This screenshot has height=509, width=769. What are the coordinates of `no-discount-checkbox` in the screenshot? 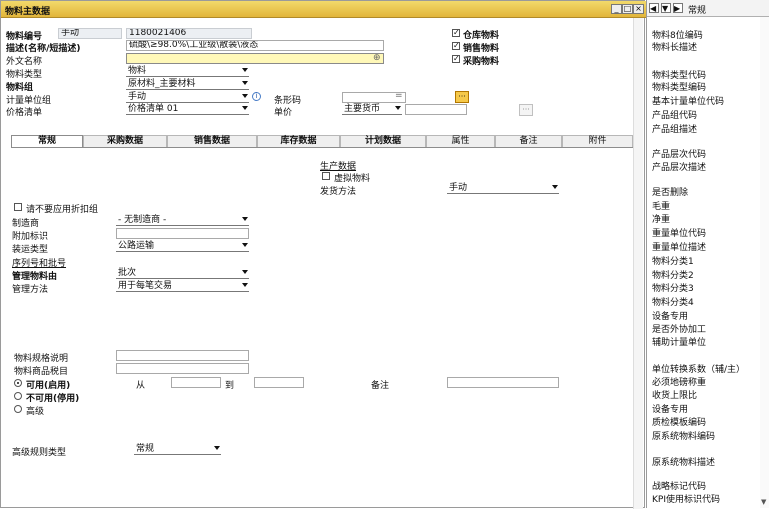 It's located at (18, 207).